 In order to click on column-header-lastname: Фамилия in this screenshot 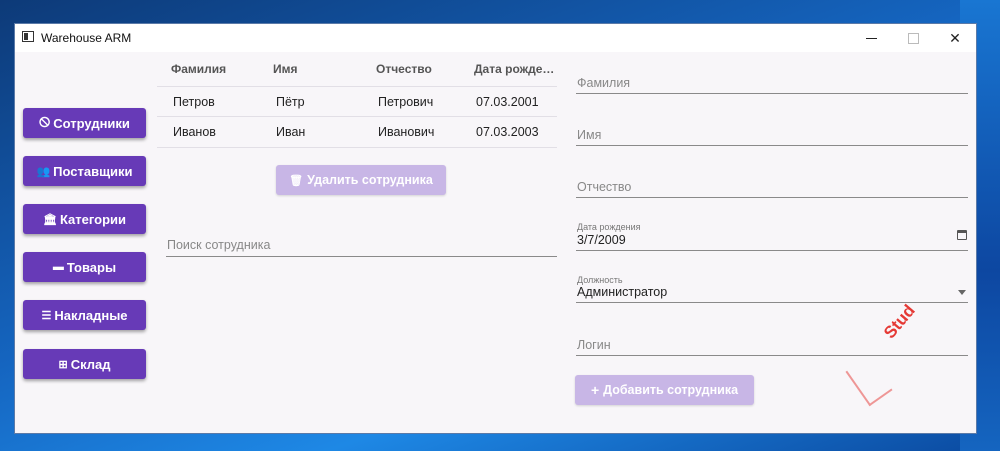, I will do `click(198, 69)`.